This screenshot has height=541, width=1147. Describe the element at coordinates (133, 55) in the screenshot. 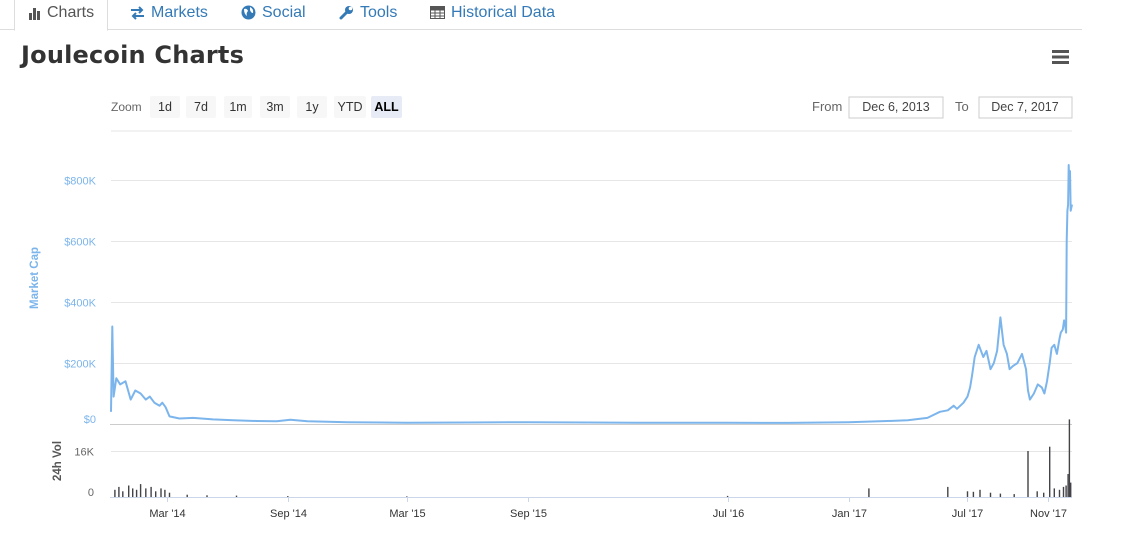

I see `page-title: Joulecoin Charts` at that location.